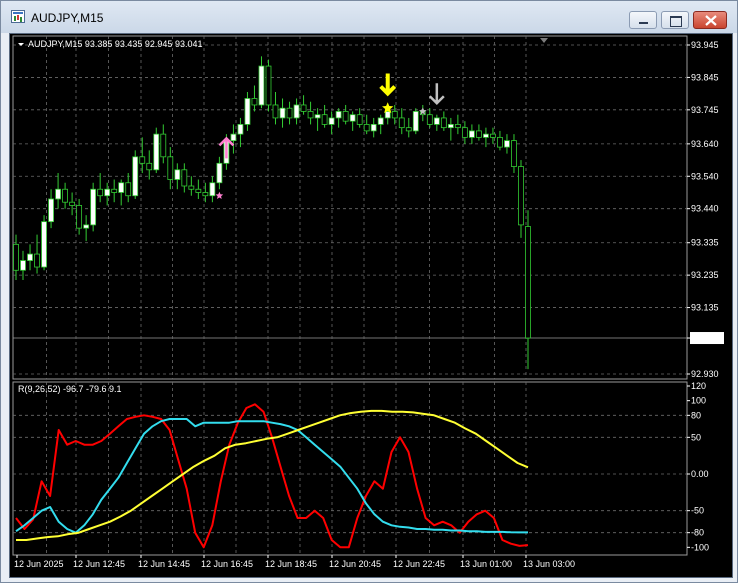 The width and height of the screenshot is (738, 583). What do you see at coordinates (369, 17) in the screenshot?
I see `title-bar: AUDJPY,M15` at bounding box center [369, 17].